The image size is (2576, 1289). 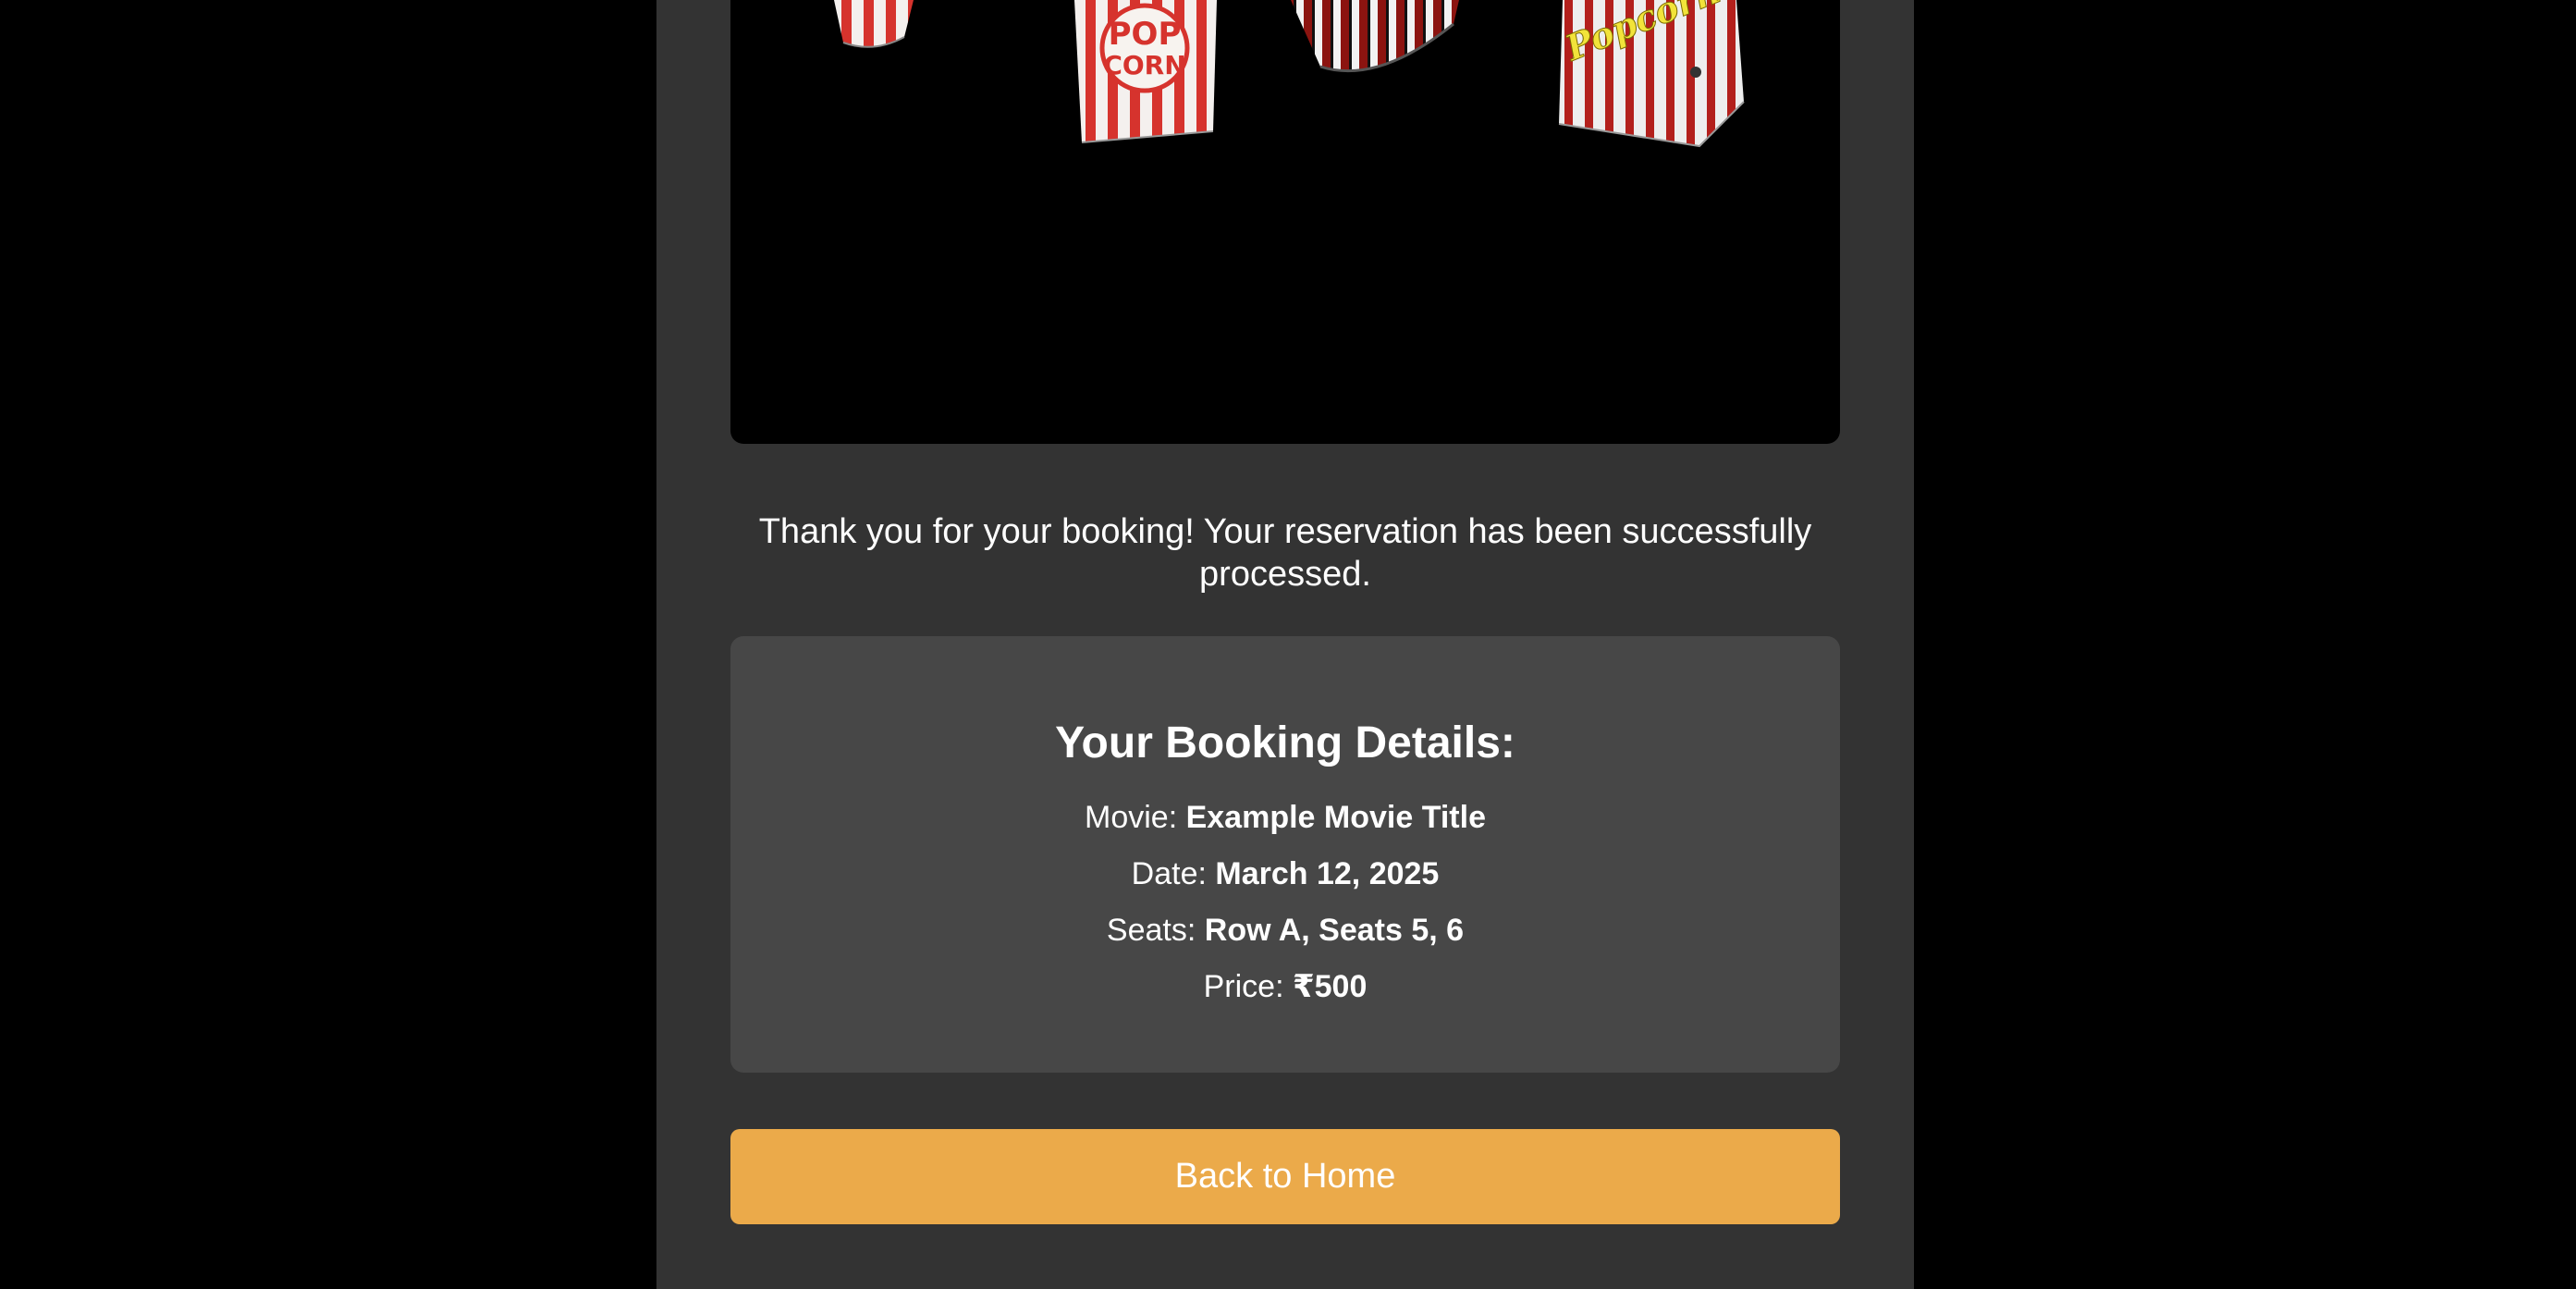 What do you see at coordinates (1289, 74) in the screenshot?
I see `popcorn-illustration: POP CORN Popcorn` at bounding box center [1289, 74].